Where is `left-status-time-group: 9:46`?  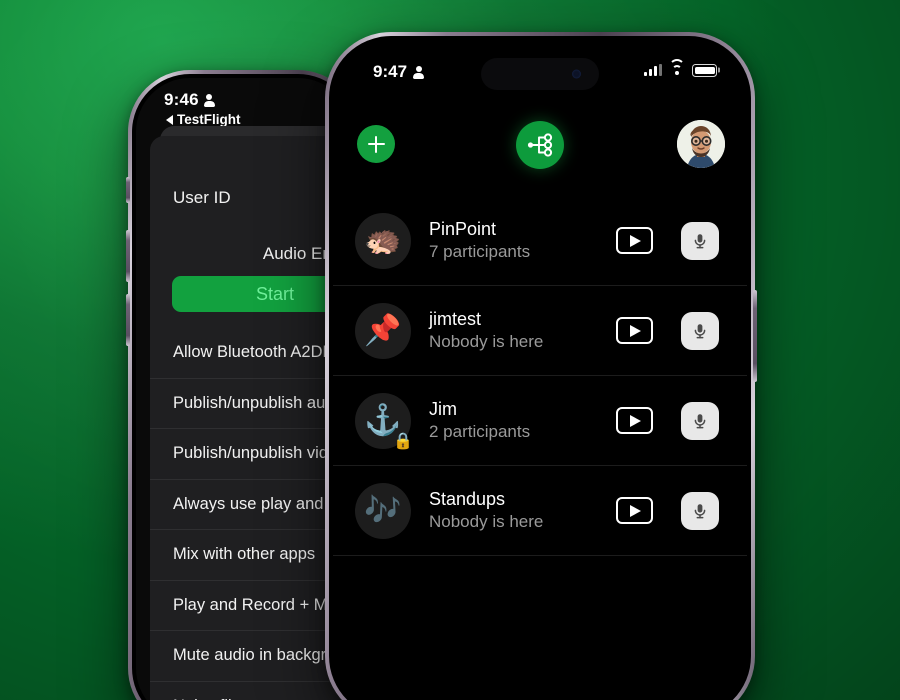
left-status-time-group: 9:46 is located at coordinates (189, 100).